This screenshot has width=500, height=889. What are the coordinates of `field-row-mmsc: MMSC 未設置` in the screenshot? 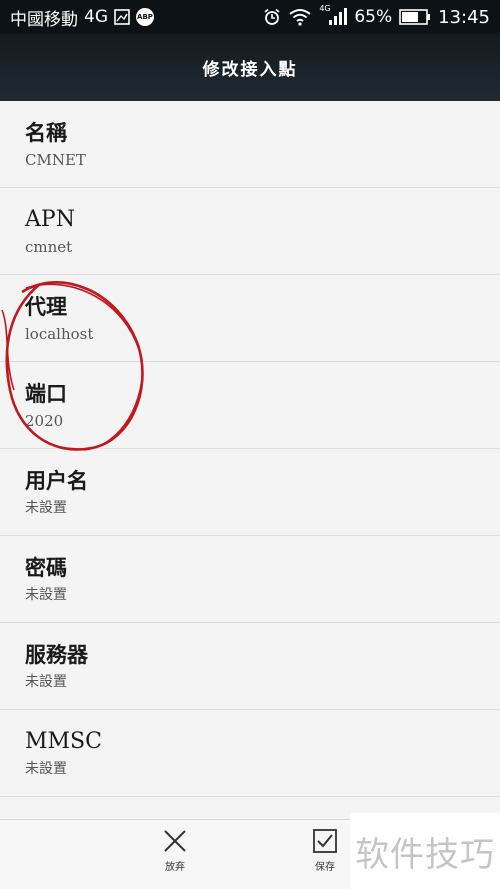 It's located at (250, 753).